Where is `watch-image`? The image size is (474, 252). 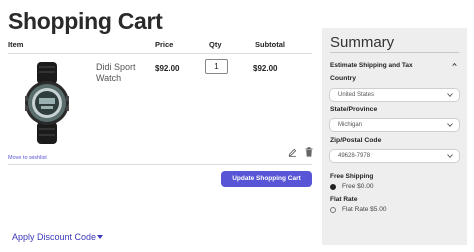 watch-image is located at coordinates (47, 103).